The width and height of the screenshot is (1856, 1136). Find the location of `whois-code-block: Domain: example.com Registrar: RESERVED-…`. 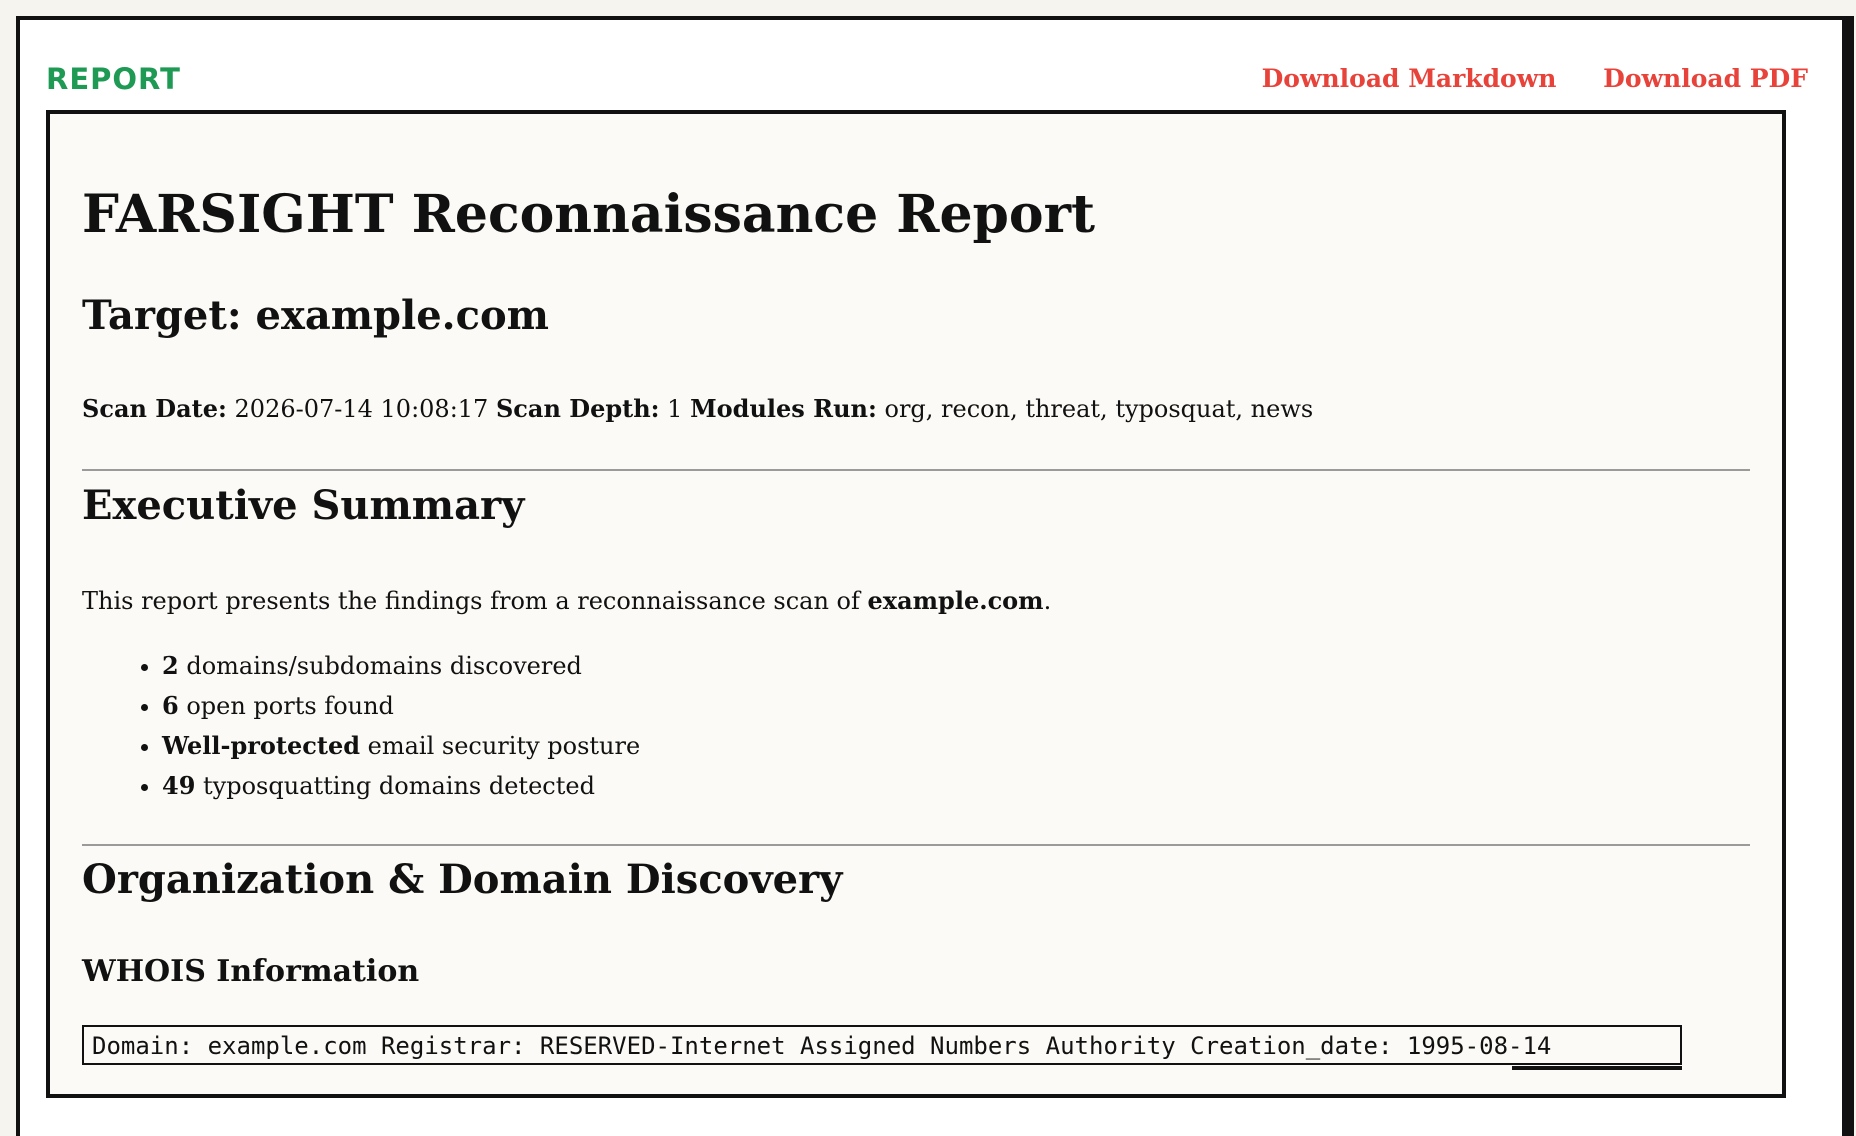

whois-code-block: Domain: example.com Registrar: RESERVED-… is located at coordinates (882, 1045).